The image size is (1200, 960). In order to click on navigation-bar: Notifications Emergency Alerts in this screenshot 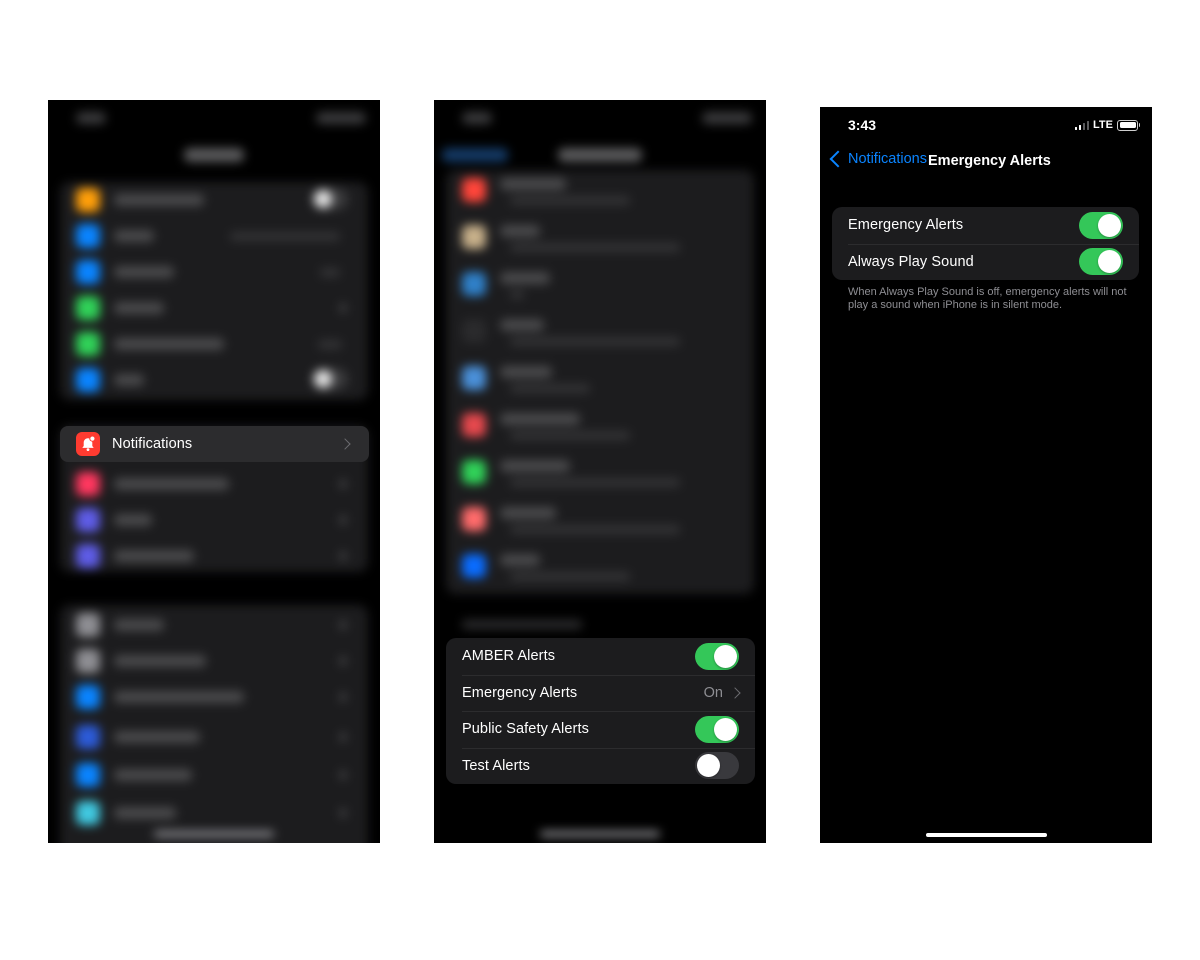, I will do `click(986, 161)`.